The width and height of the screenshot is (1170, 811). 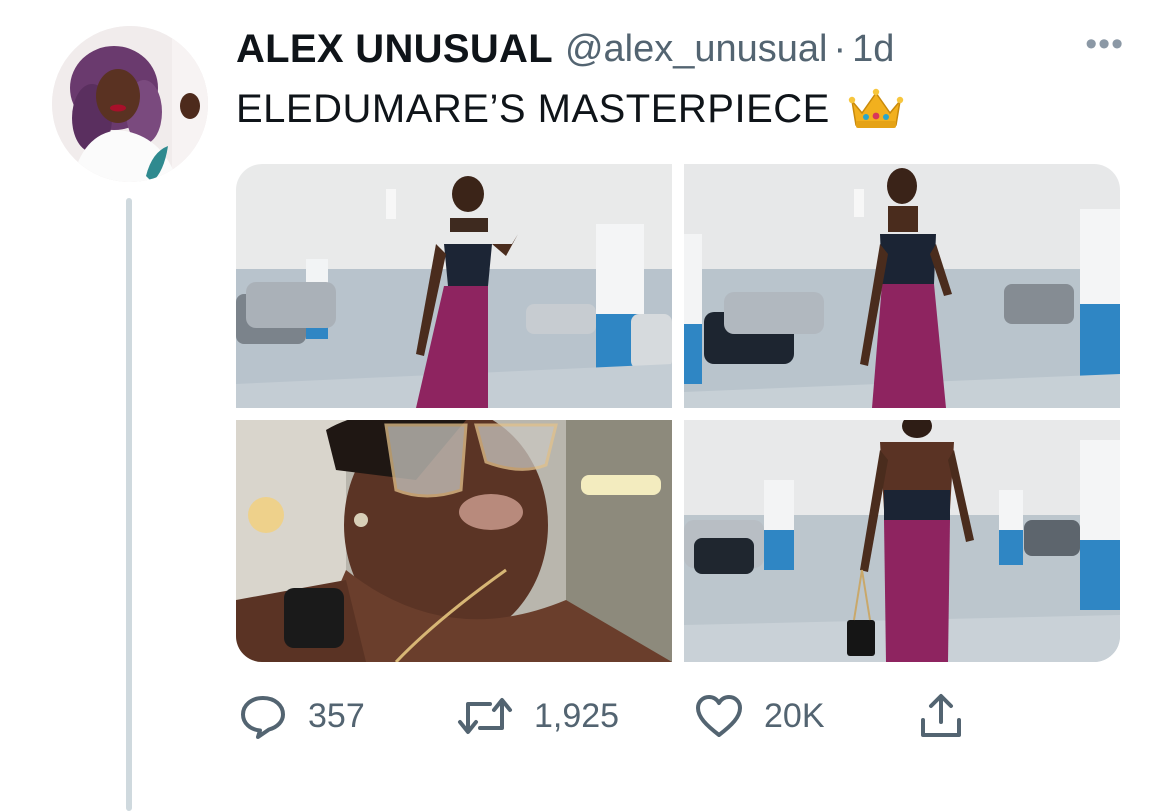 What do you see at coordinates (533, 108) in the screenshot?
I see `tweet-body: ELEDUMARE’S MASTERPIECE` at bounding box center [533, 108].